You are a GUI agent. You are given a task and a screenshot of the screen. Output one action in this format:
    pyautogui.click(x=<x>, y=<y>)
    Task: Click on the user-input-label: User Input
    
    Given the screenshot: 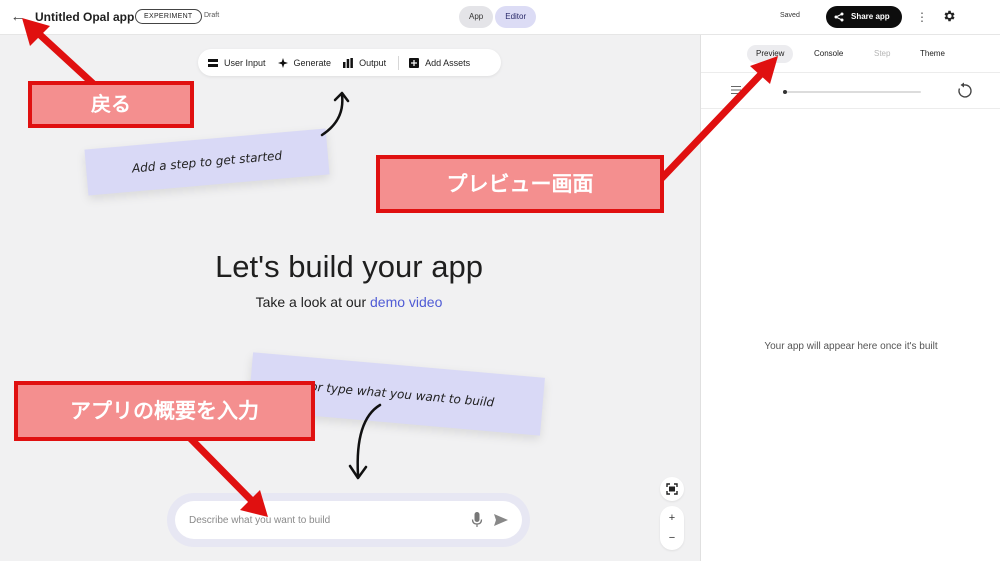 What is the action you would take?
    pyautogui.click(x=245, y=62)
    